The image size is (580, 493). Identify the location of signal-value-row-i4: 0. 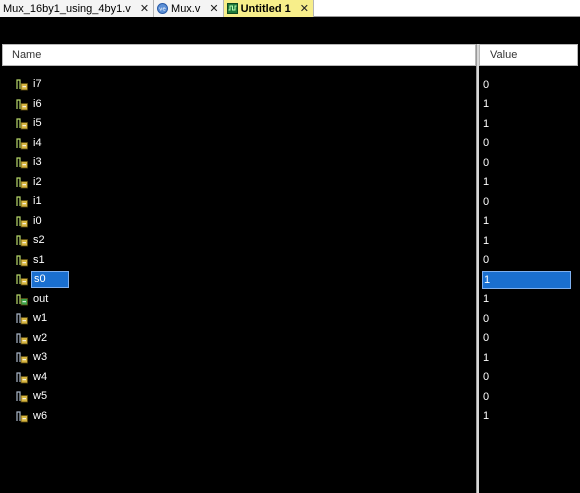
(528, 144).